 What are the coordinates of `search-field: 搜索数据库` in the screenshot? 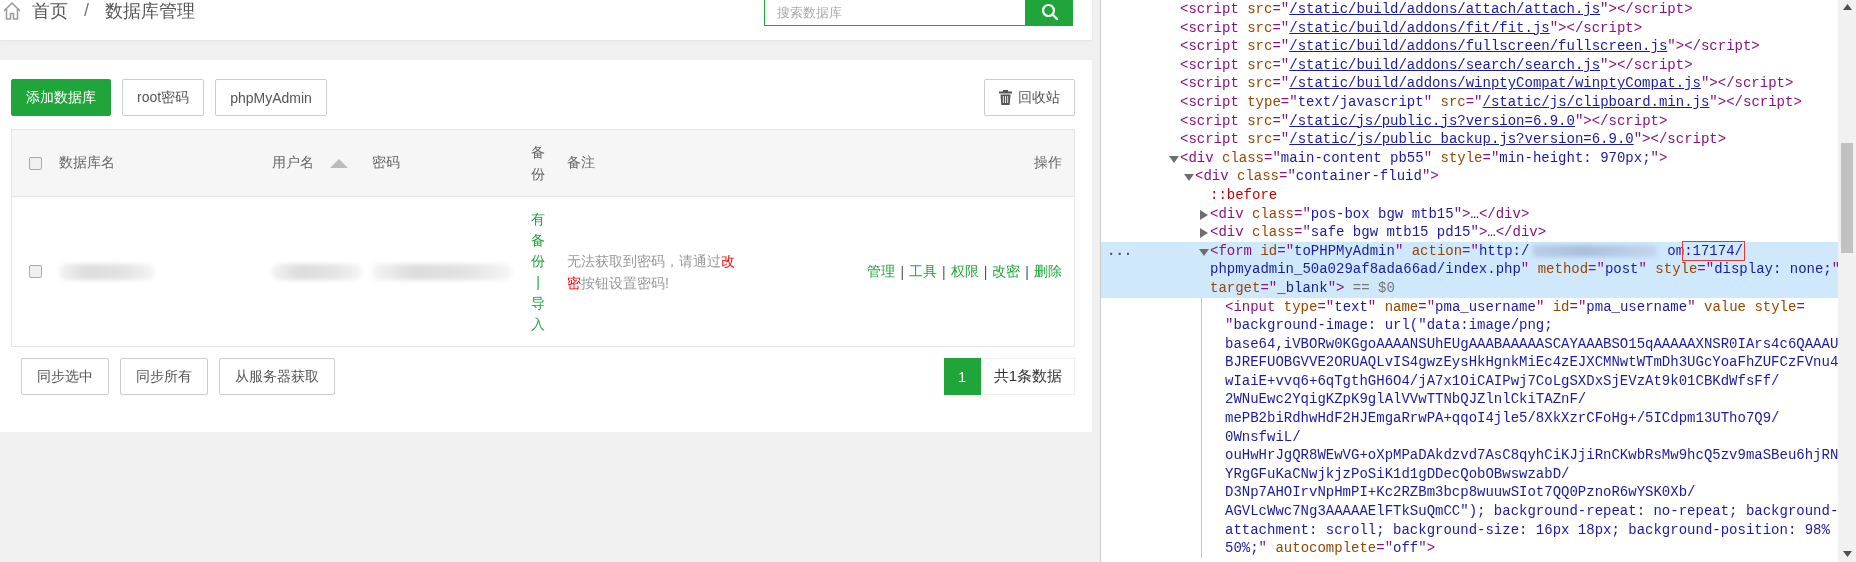 It's located at (895, 13).